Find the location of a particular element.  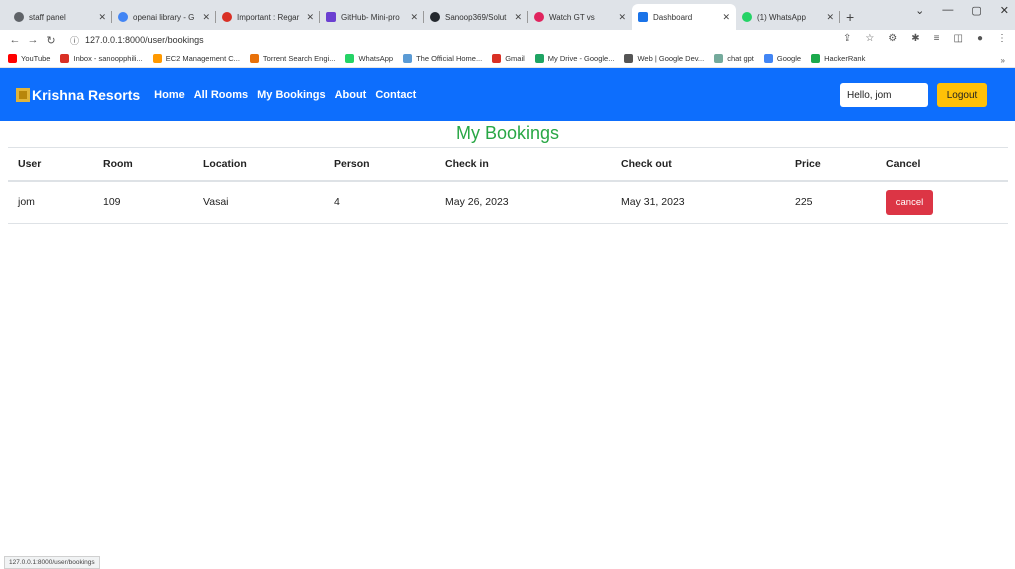

bookmark-item: Google is located at coordinates (782, 58).